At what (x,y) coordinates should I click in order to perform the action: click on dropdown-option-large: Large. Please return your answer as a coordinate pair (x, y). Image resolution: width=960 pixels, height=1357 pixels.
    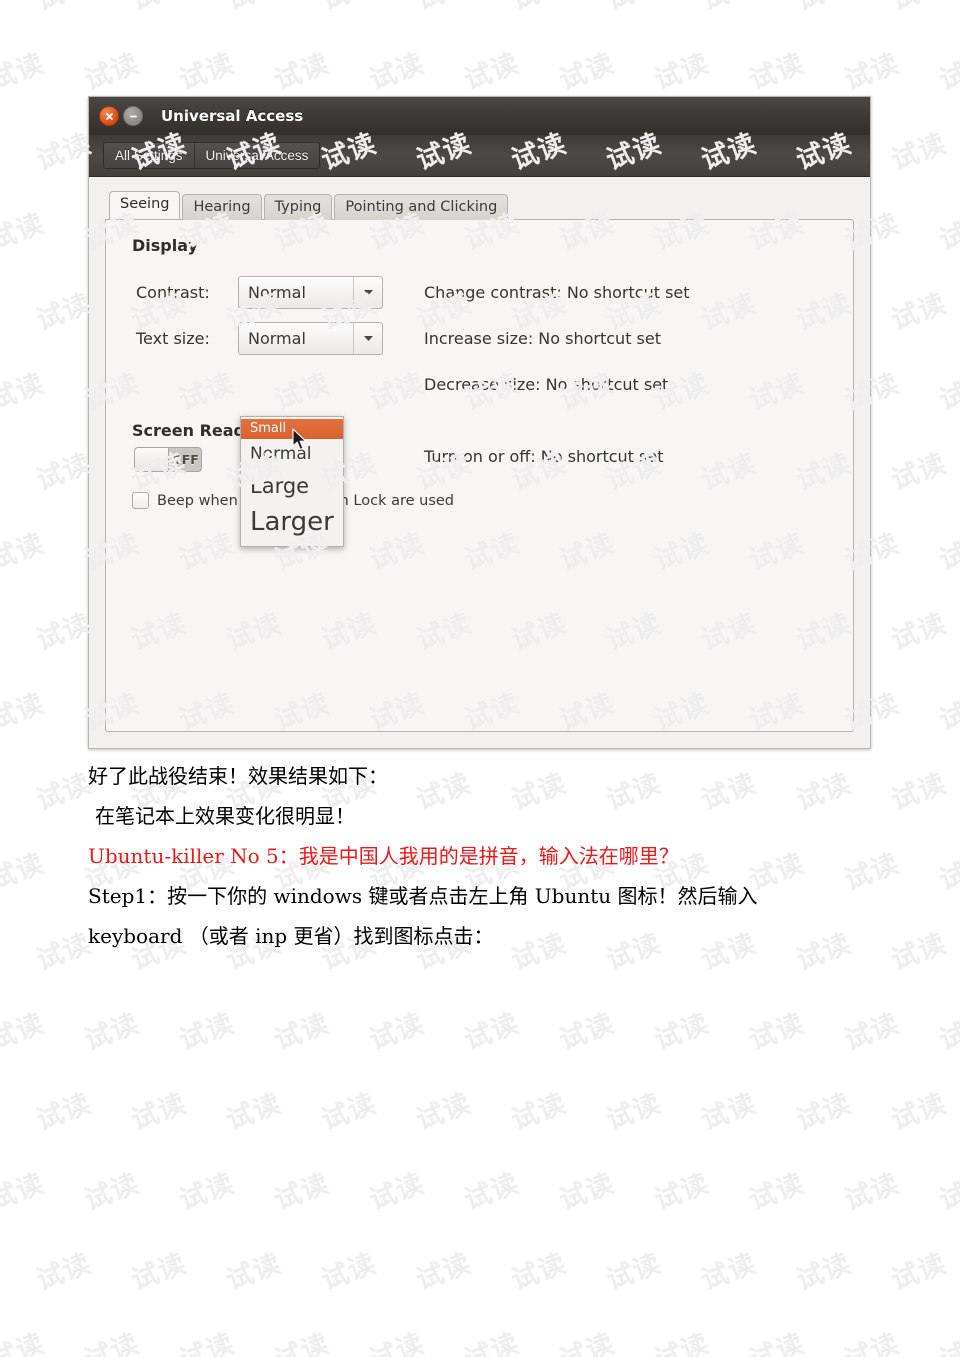
    Looking at the image, I should click on (292, 484).